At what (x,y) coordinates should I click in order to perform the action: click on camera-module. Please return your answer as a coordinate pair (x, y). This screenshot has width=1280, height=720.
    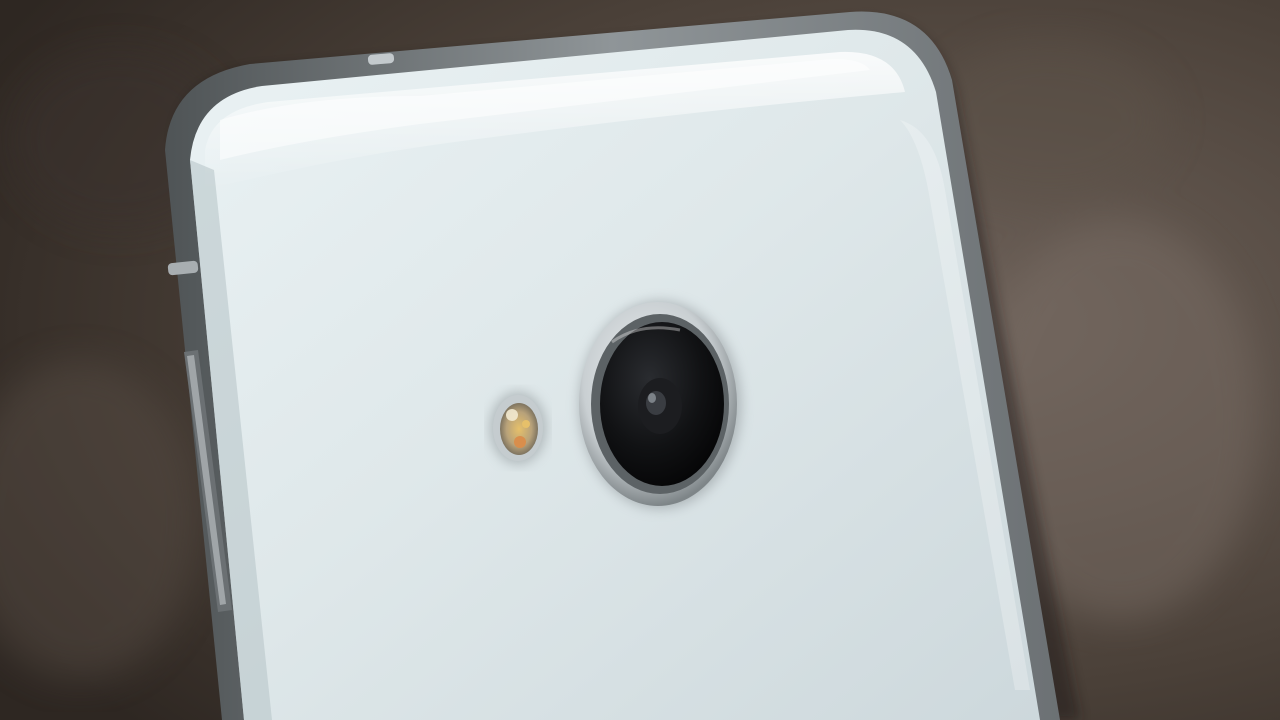
    Looking at the image, I should click on (660, 405).